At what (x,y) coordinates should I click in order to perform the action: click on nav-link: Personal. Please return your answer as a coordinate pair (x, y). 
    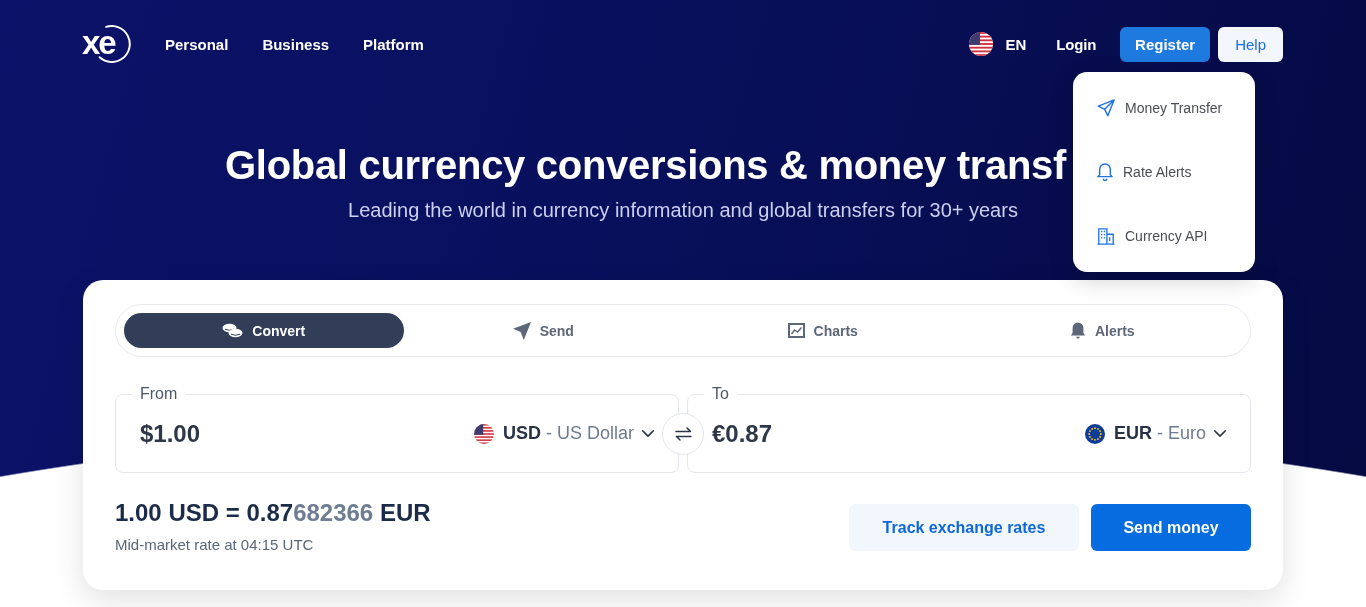
    Looking at the image, I should click on (197, 44).